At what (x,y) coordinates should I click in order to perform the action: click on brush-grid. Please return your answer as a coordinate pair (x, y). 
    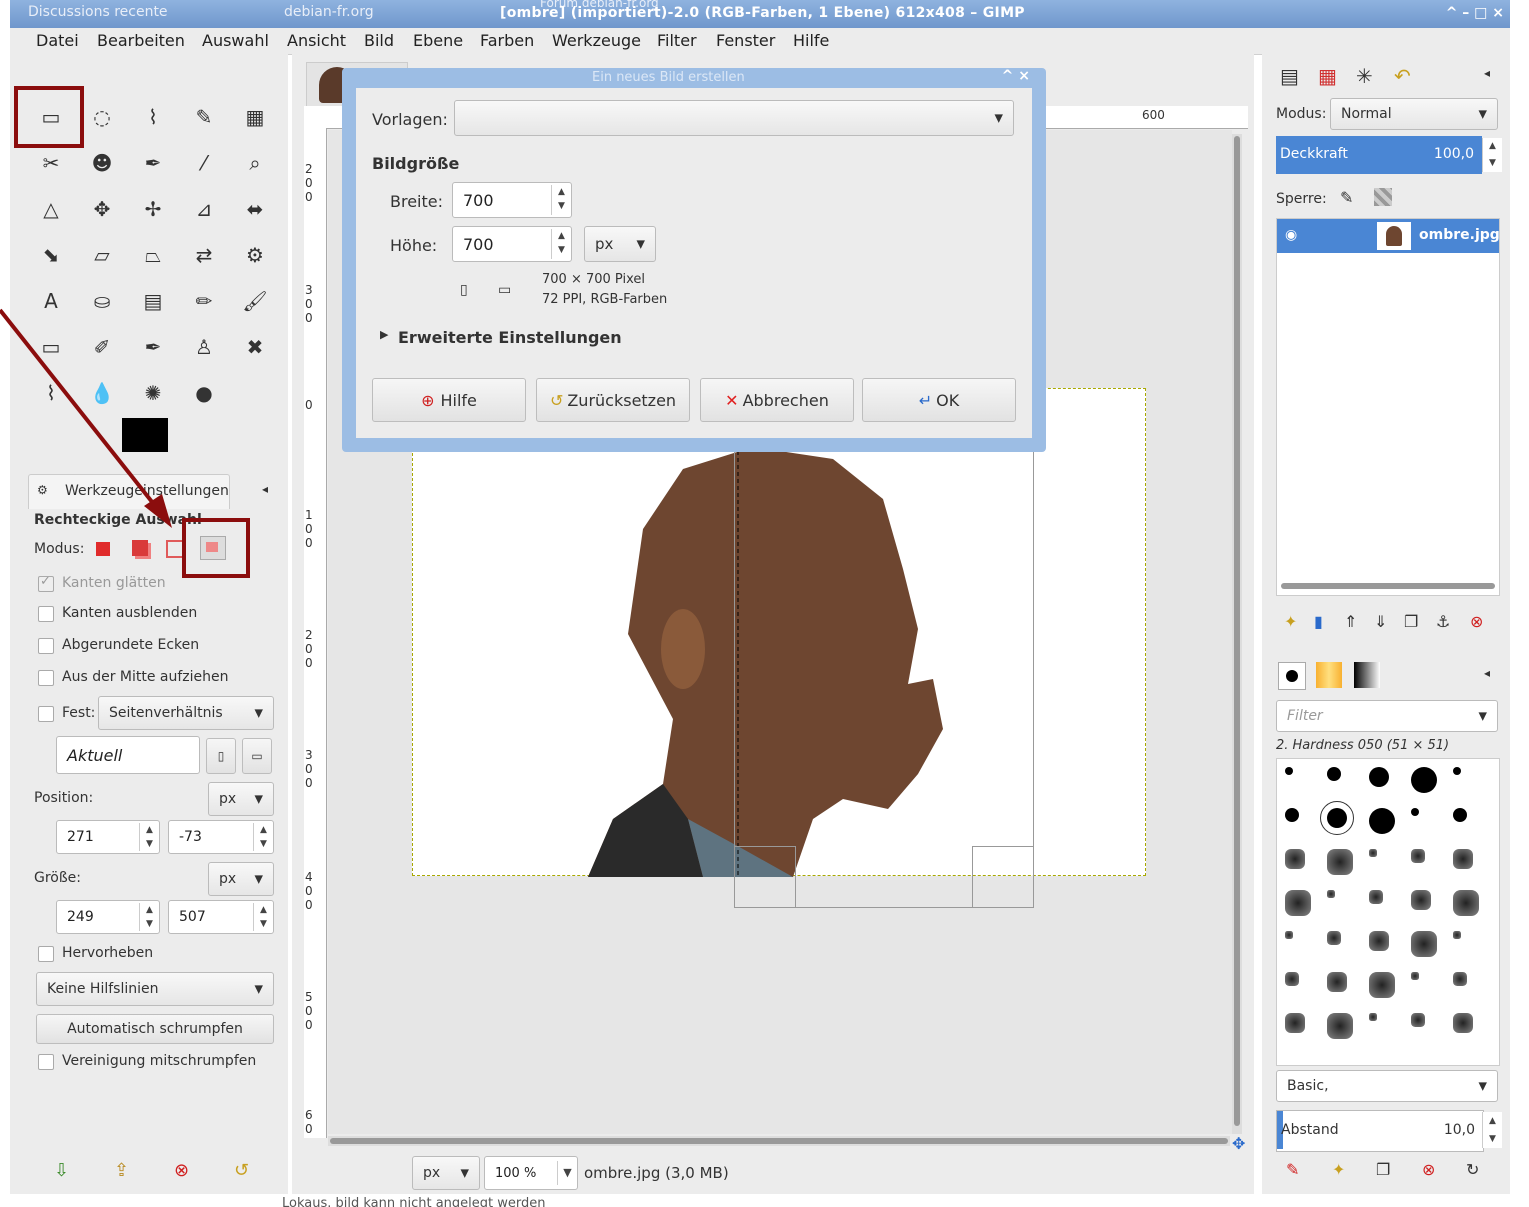
    Looking at the image, I should click on (1388, 912).